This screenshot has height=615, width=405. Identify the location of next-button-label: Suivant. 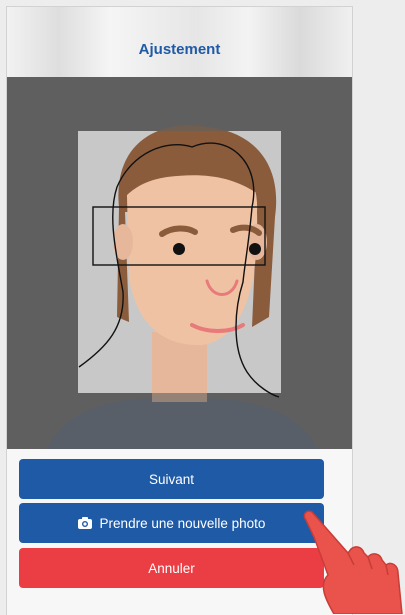
(171, 479).